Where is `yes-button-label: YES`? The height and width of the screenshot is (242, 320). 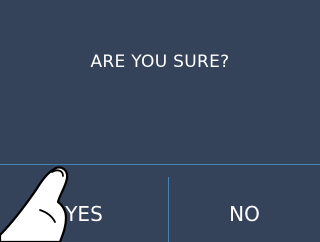 yes-button-label: YES is located at coordinates (84, 213).